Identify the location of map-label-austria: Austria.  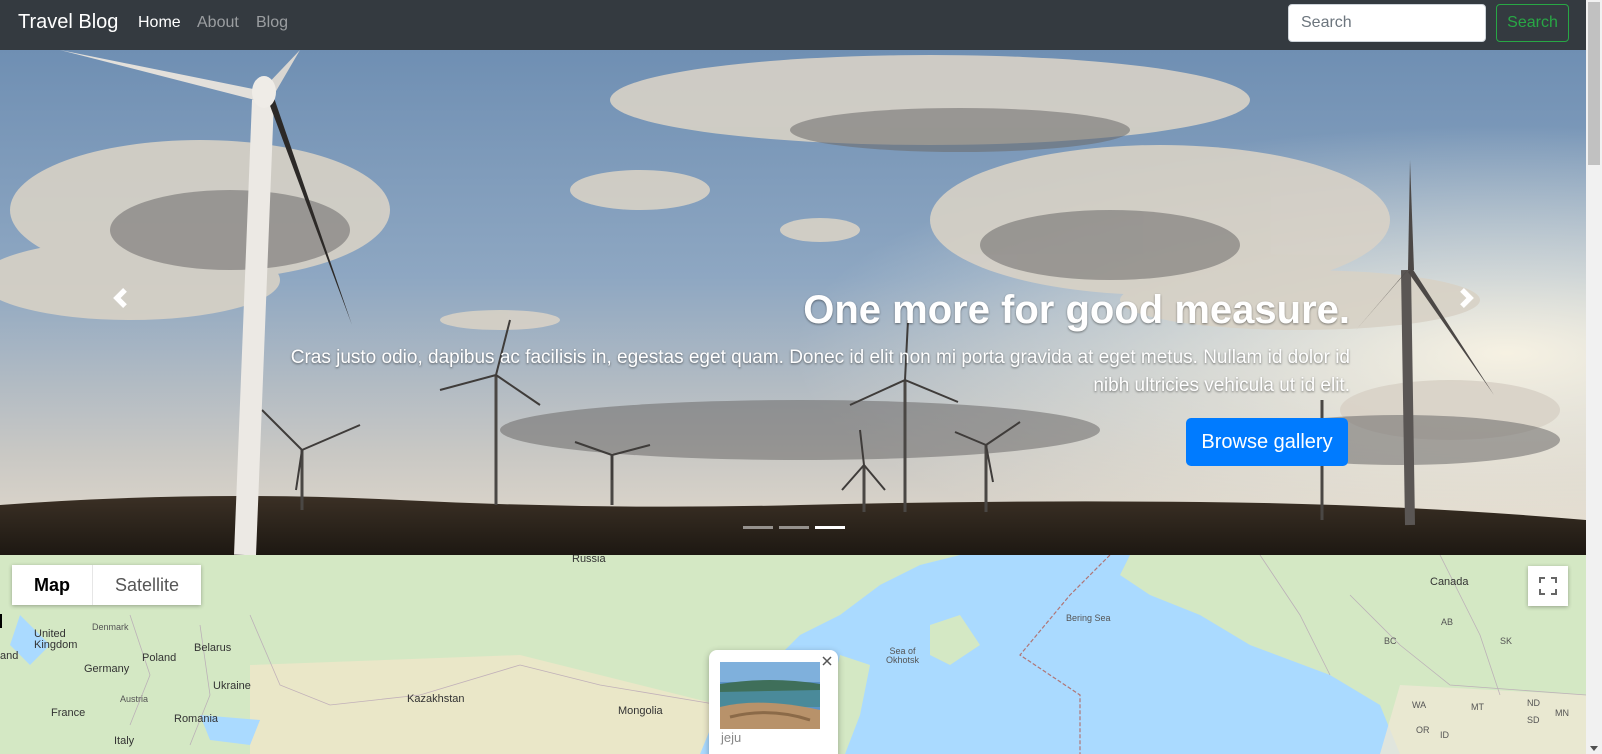
(134, 699).